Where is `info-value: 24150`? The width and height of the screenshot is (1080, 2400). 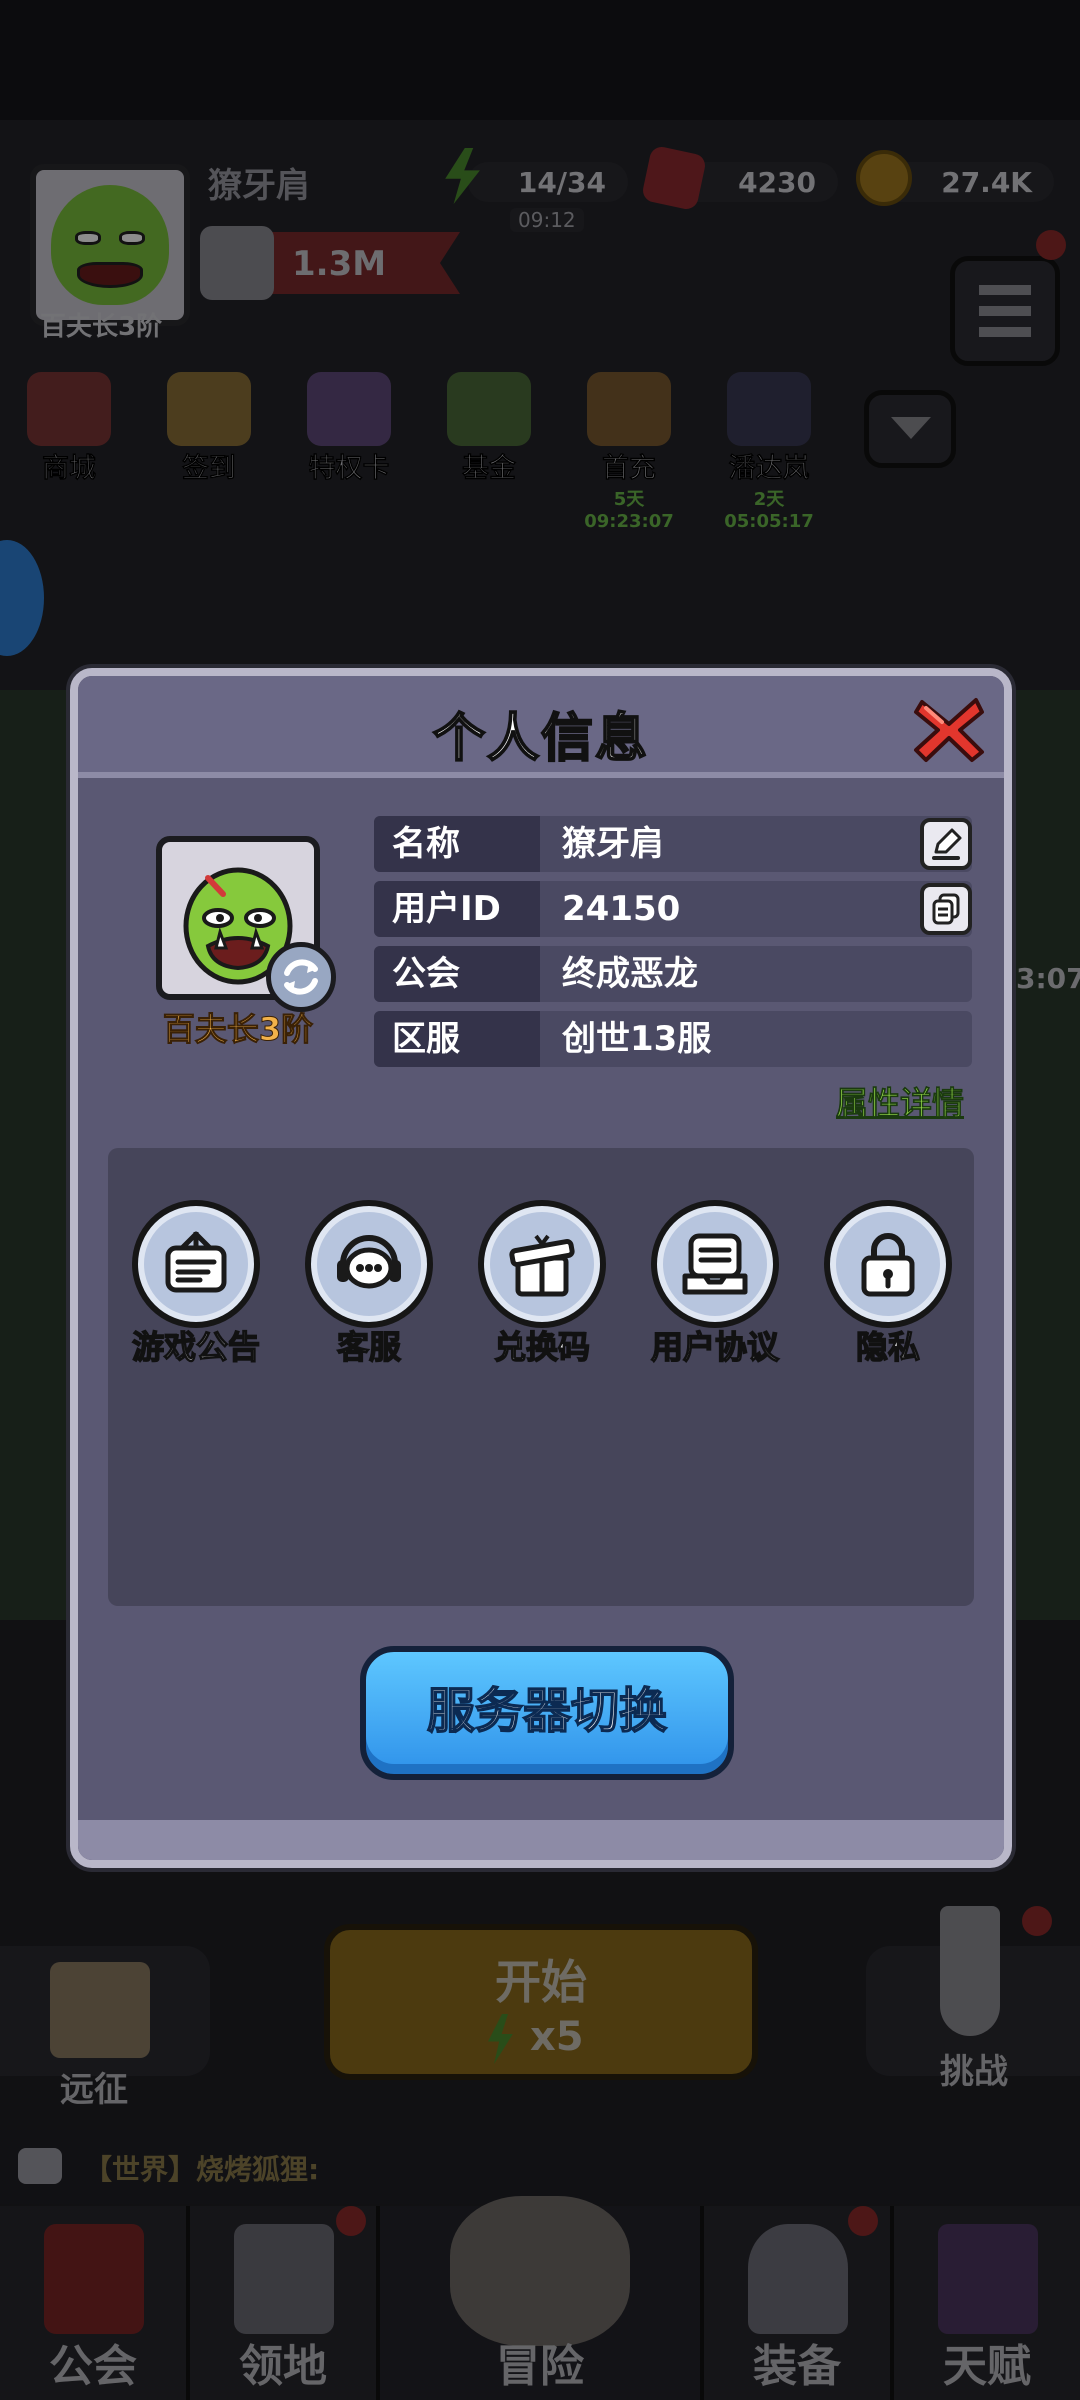
info-value: 24150 is located at coordinates (621, 909).